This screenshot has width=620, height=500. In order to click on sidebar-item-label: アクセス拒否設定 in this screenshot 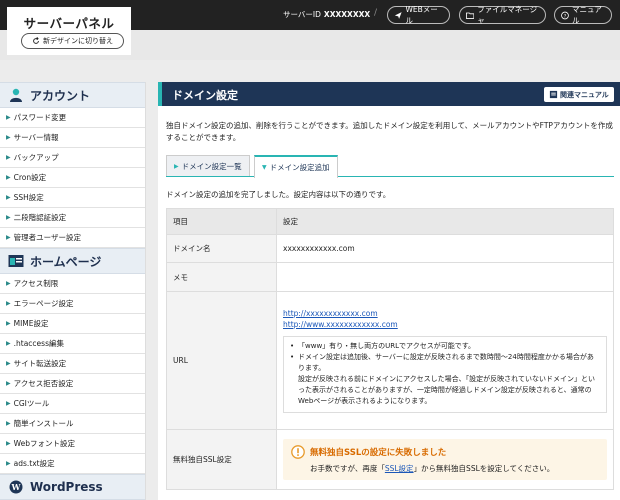, I will do `click(43, 383)`.